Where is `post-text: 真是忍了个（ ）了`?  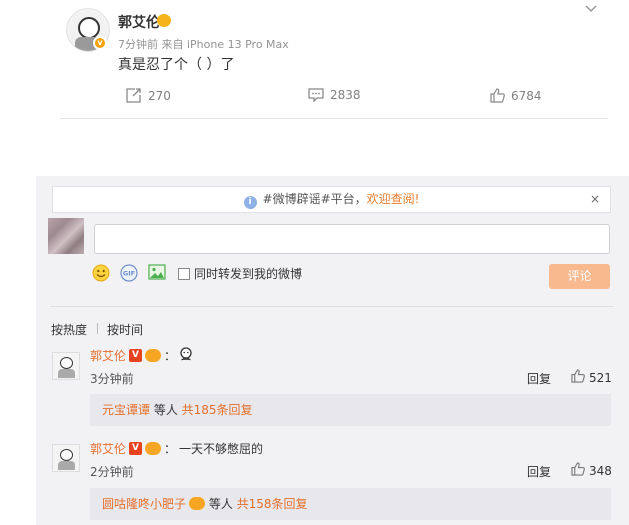 post-text: 真是忍了个（ ）了 is located at coordinates (176, 65).